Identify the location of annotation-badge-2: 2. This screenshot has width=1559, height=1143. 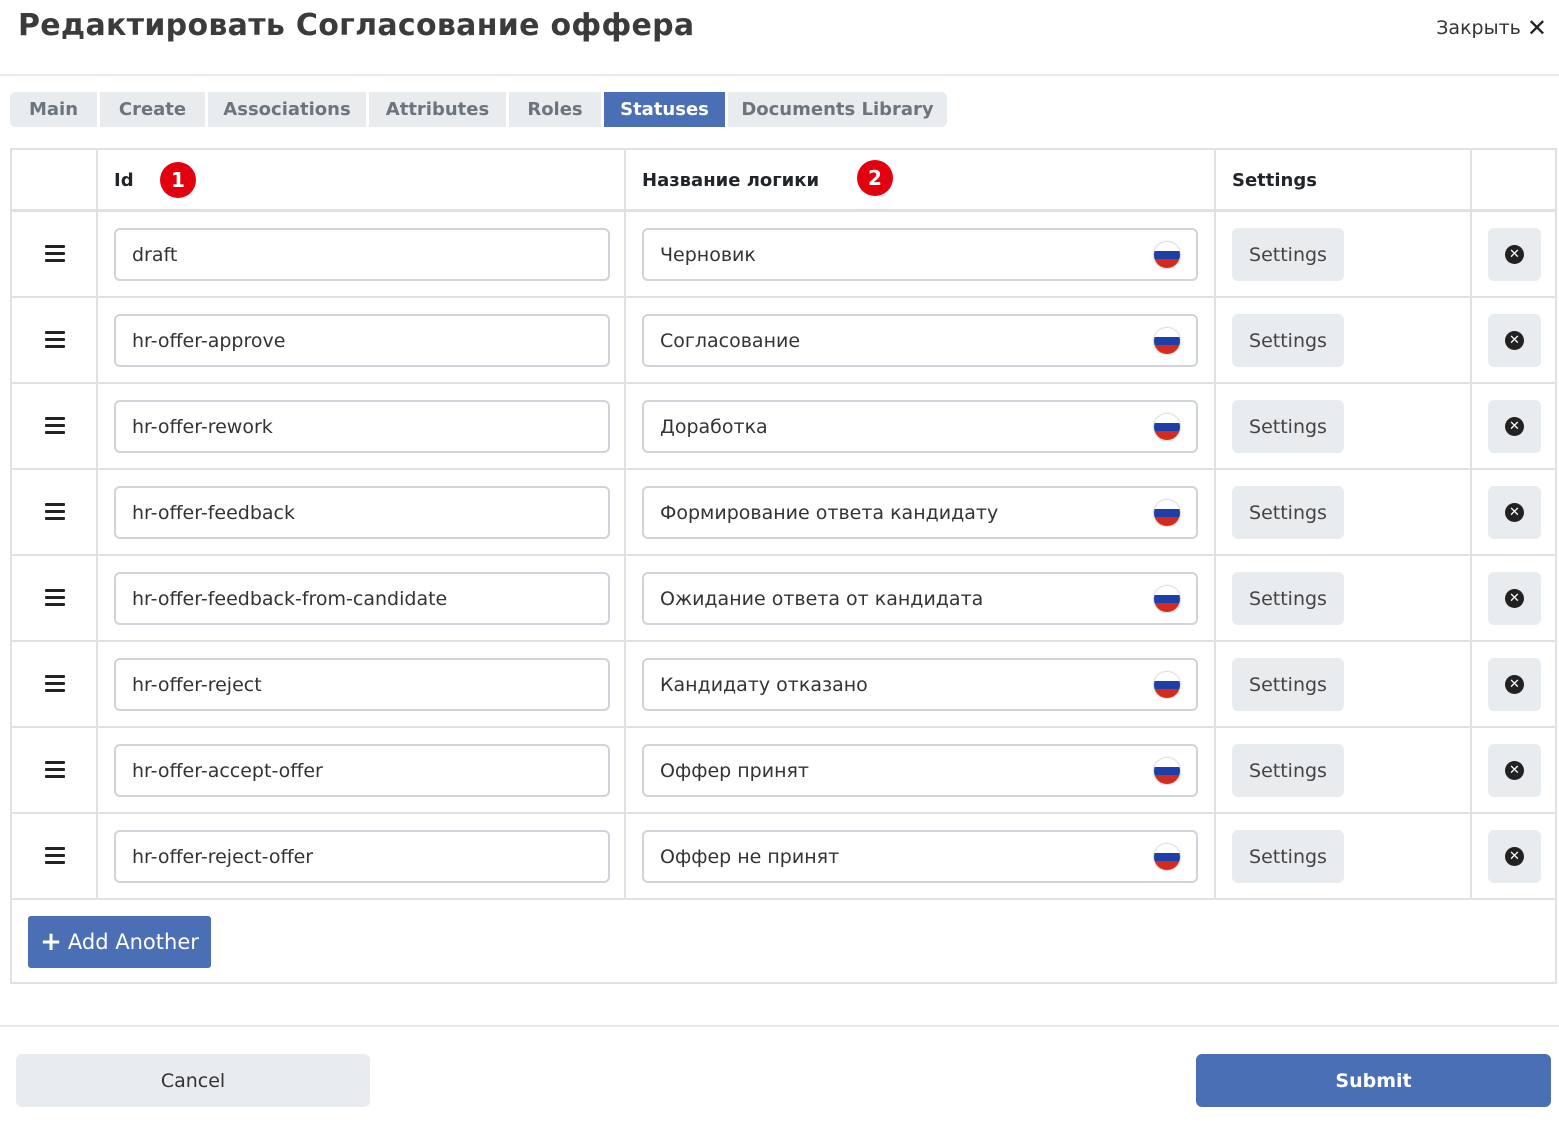
(875, 178).